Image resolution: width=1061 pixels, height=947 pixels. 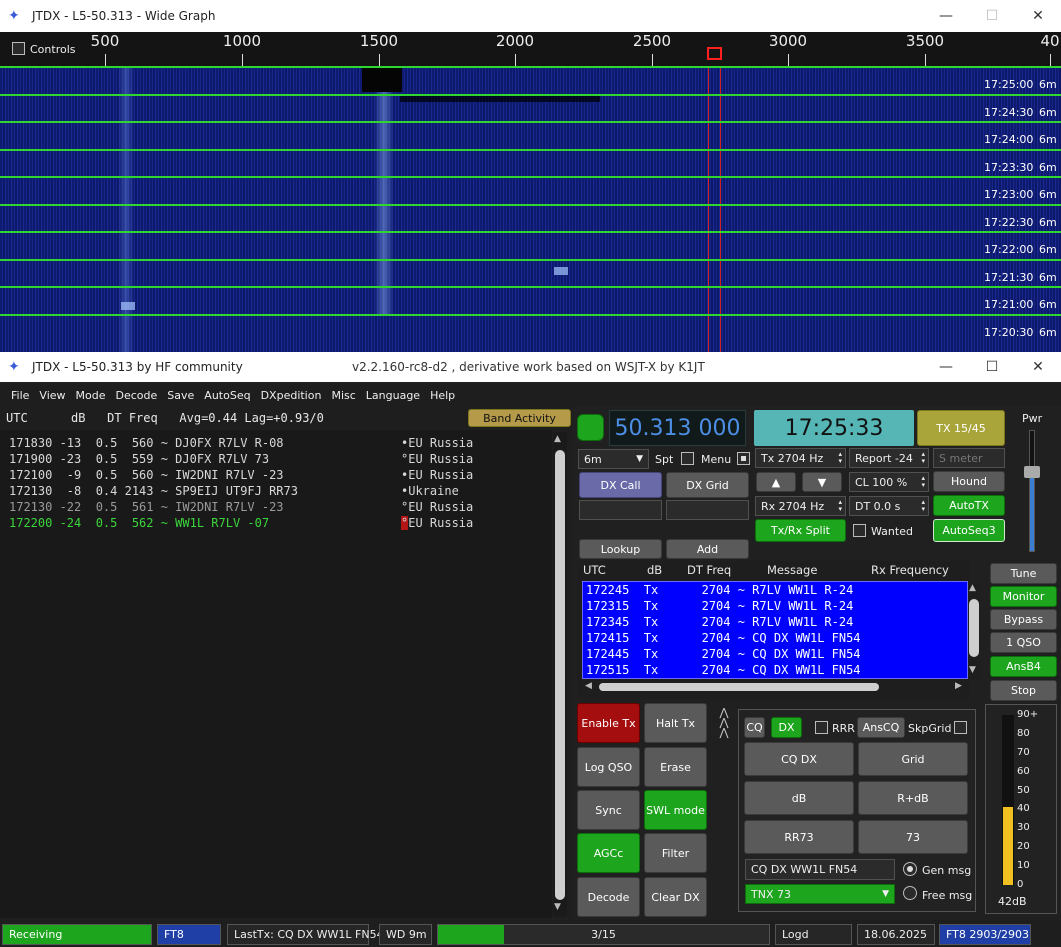 I want to click on dx-grid-field, so click(x=707, y=510).